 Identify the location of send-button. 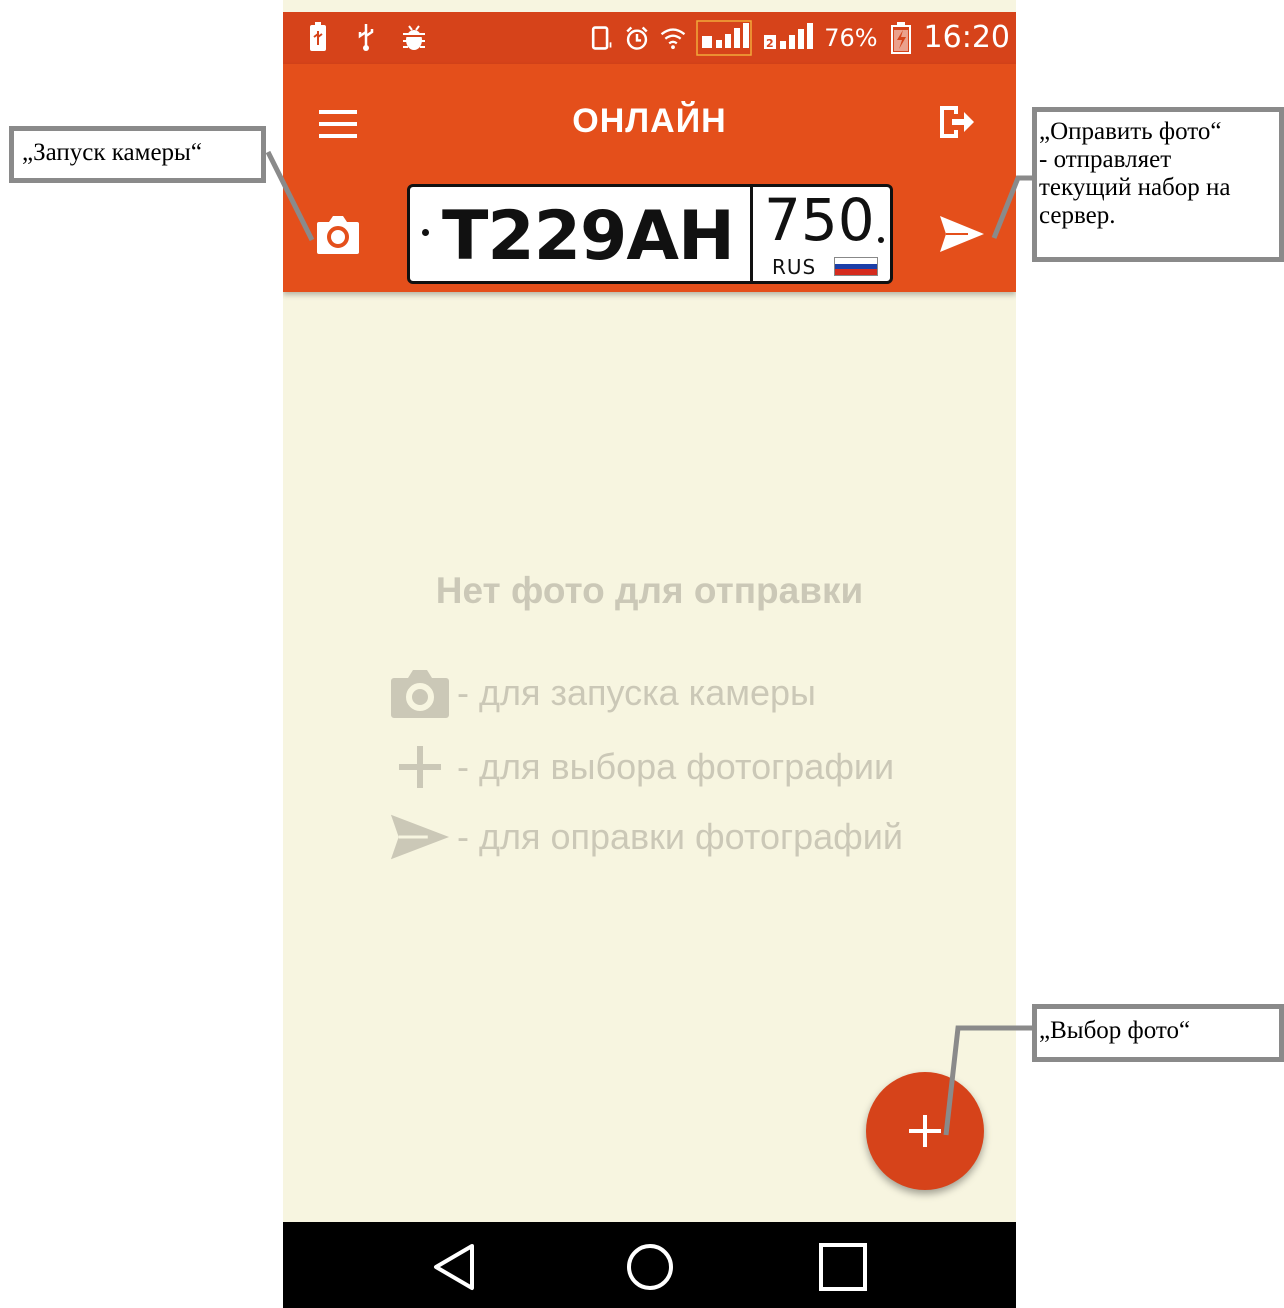
(962, 234).